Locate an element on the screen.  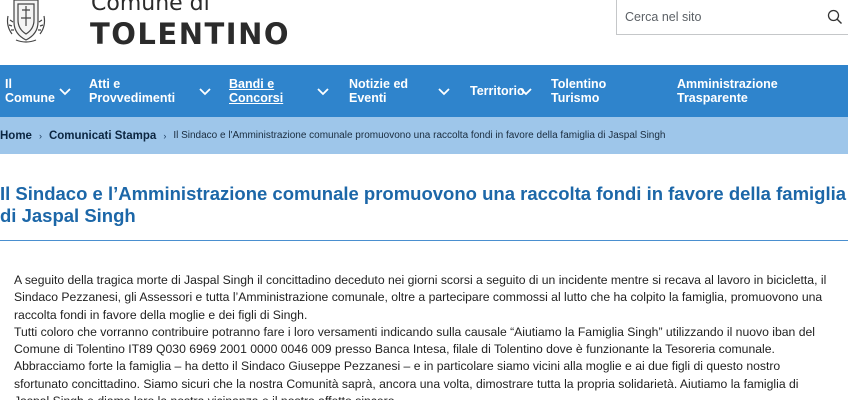
nav-item-tolentino-turismo: Tolentino Turismo is located at coordinates (578, 91).